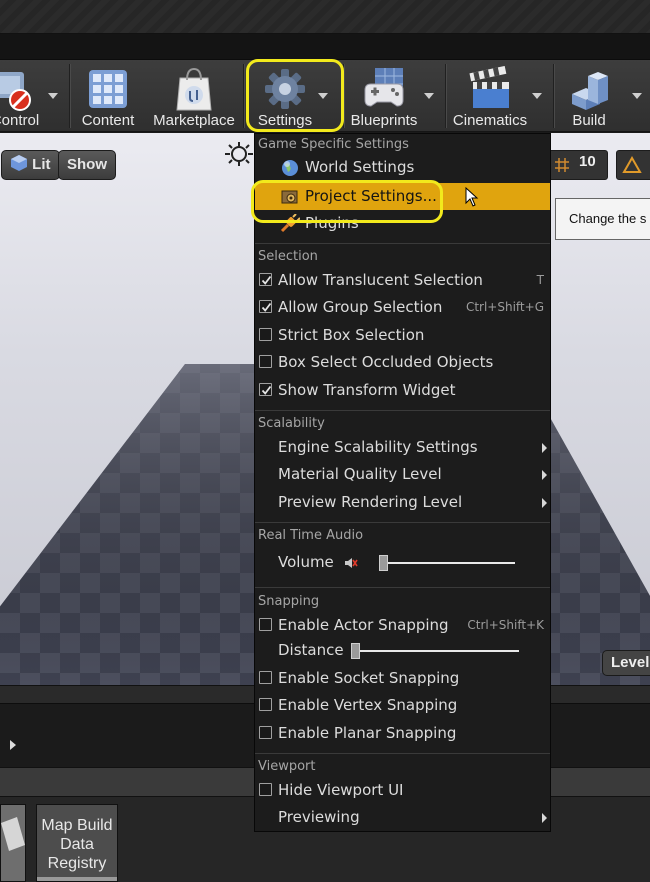 This screenshot has height=882, width=650. Describe the element at coordinates (311, 650) in the screenshot. I see `distance-label: Distance` at that location.